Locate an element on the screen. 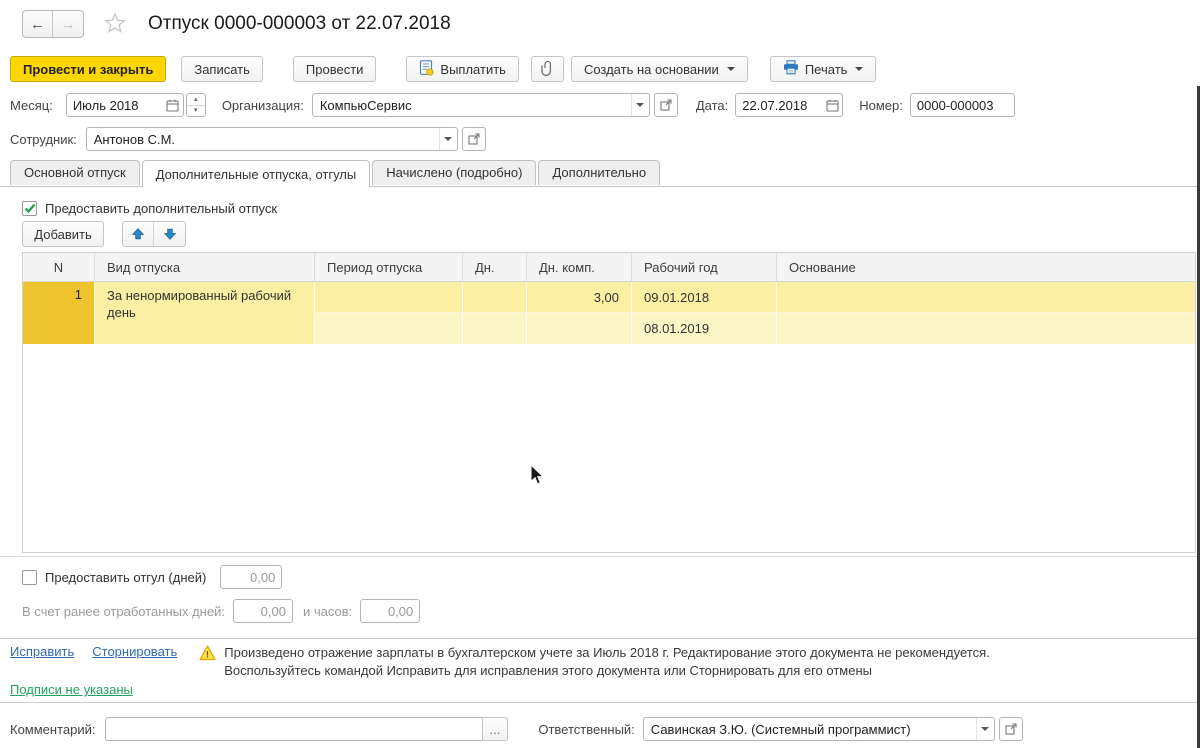 Image resolution: width=1200 pixels, height=748 pixels. month-input is located at coordinates (114, 105).